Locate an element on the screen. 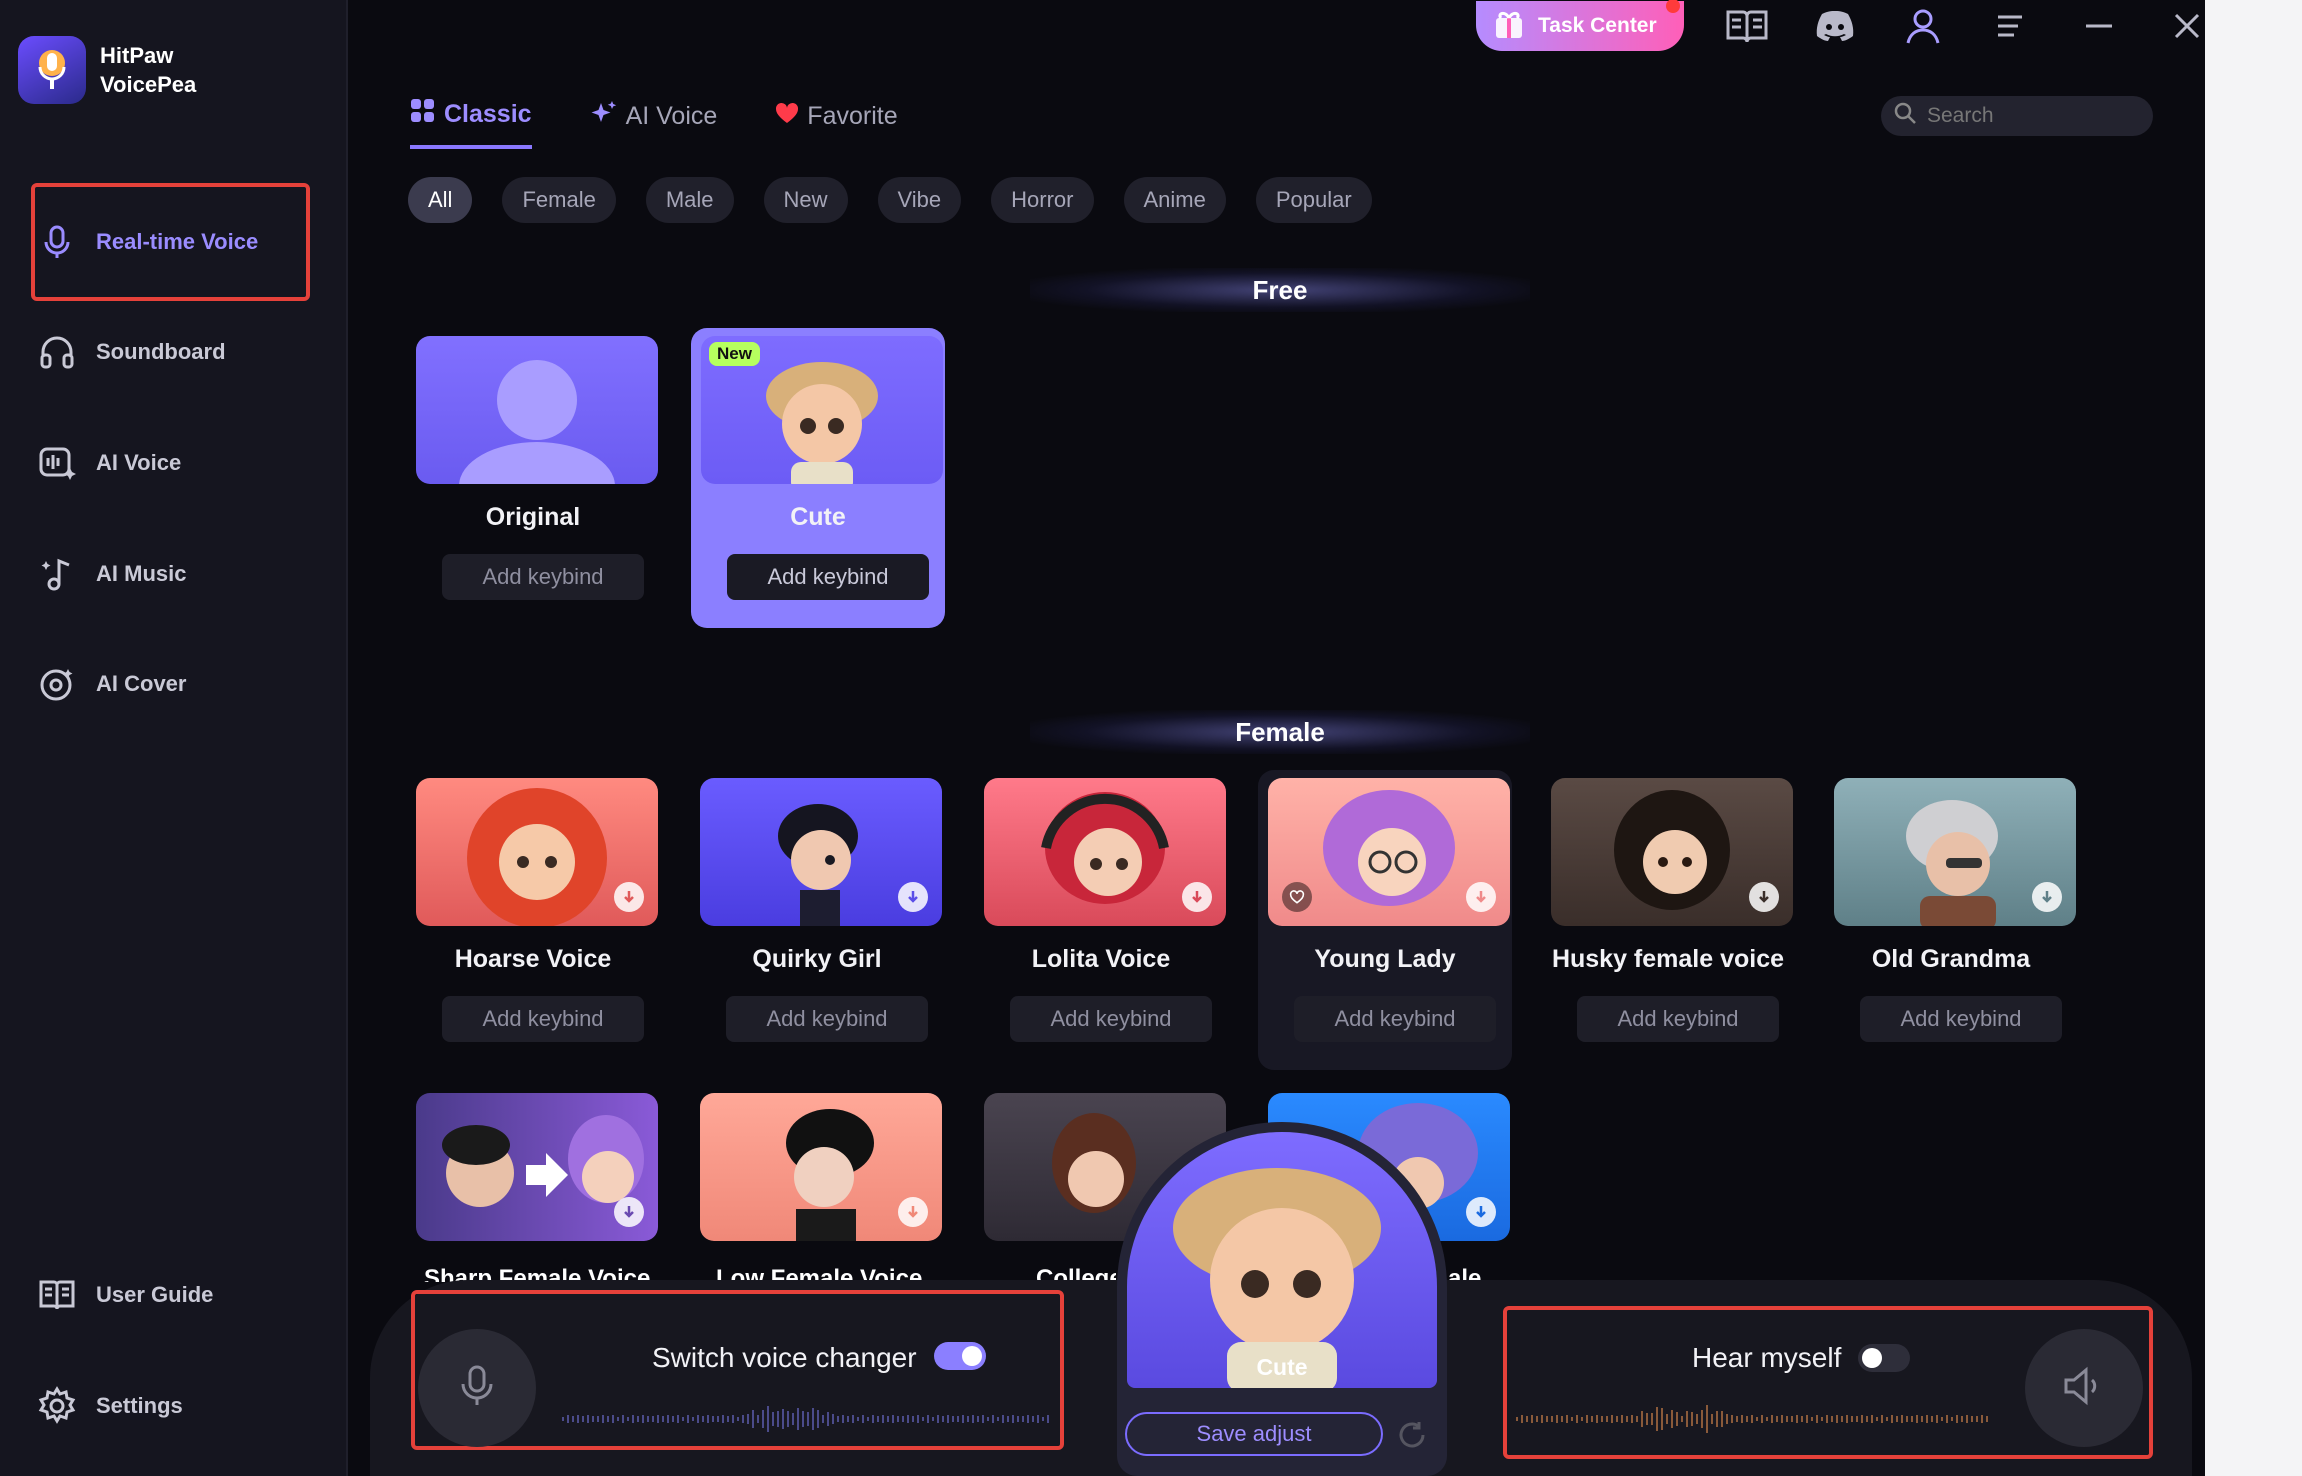 The image size is (2302, 1476). tab-favorite: Favorite is located at coordinates (836, 123).